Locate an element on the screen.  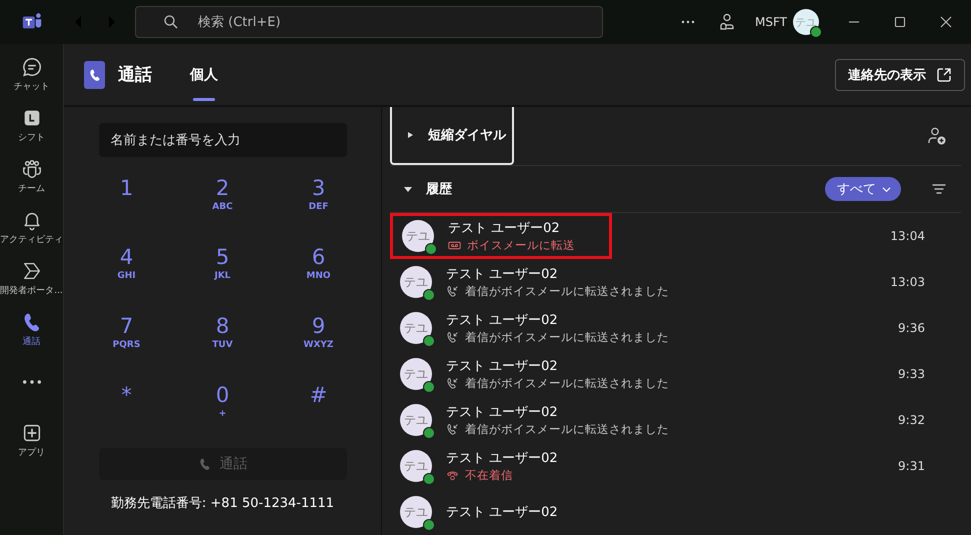
tab: 個人 is located at coordinates (204, 74).